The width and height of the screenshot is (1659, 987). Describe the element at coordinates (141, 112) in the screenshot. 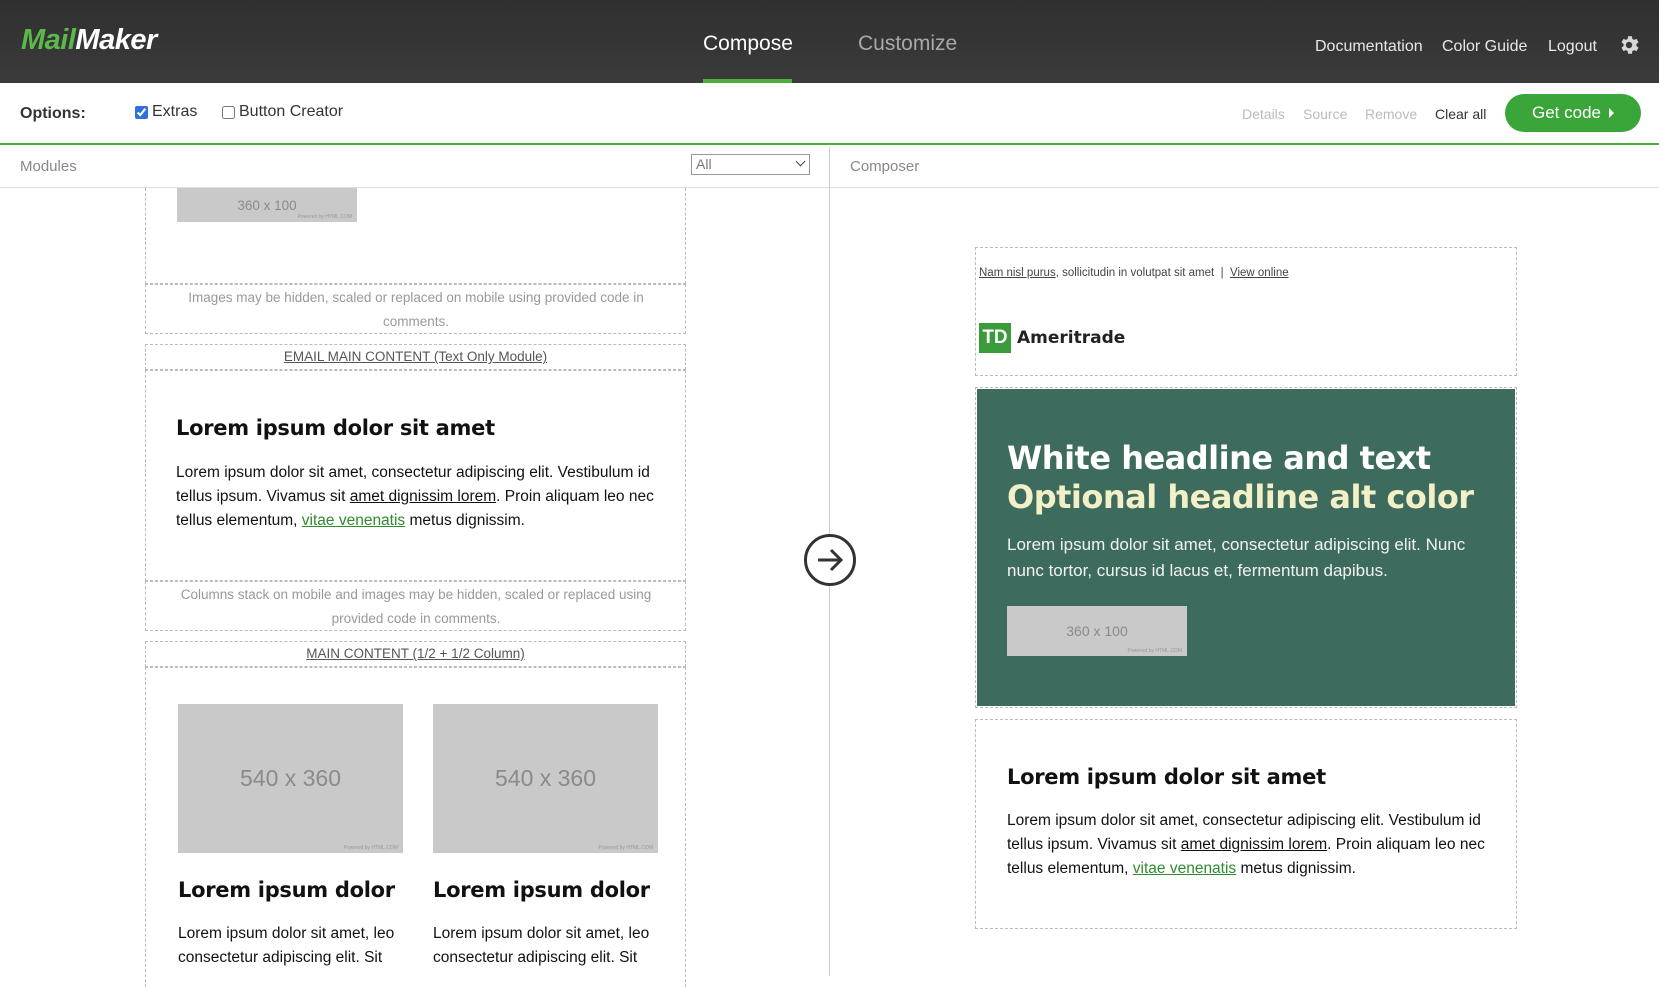

I see `extras-checkbox` at that location.